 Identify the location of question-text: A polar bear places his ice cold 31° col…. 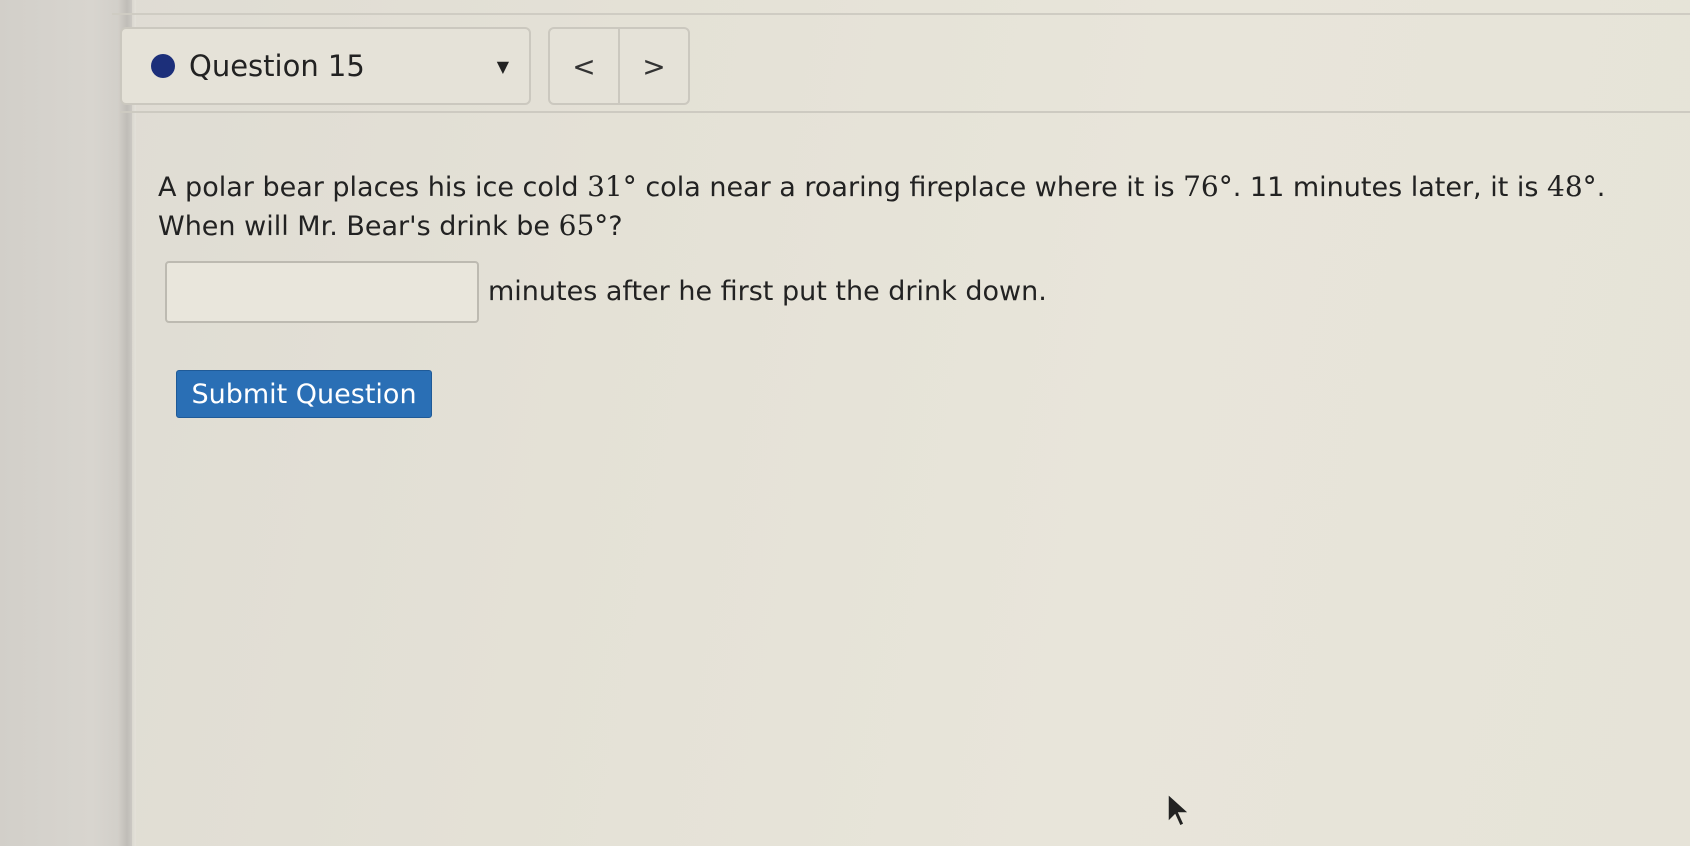
(908, 207).